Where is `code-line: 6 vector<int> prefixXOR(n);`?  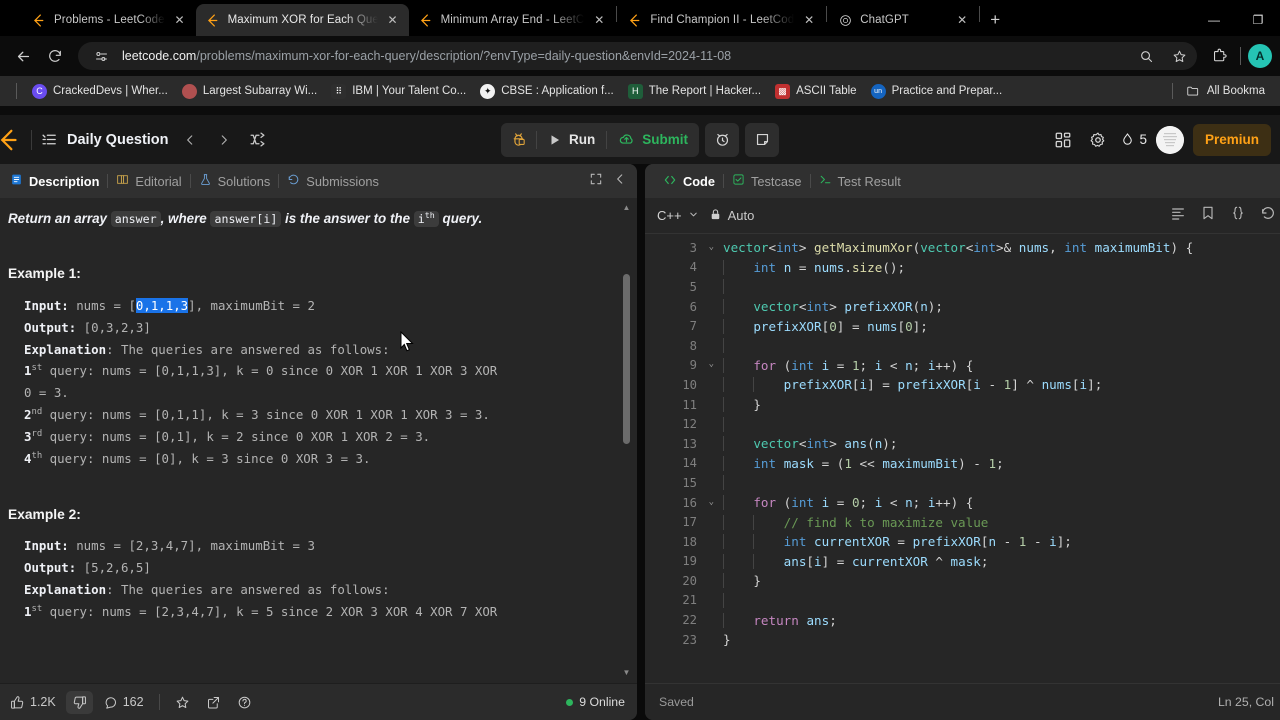 code-line: 6 vector<int> prefixXOR(n); is located at coordinates (962, 307).